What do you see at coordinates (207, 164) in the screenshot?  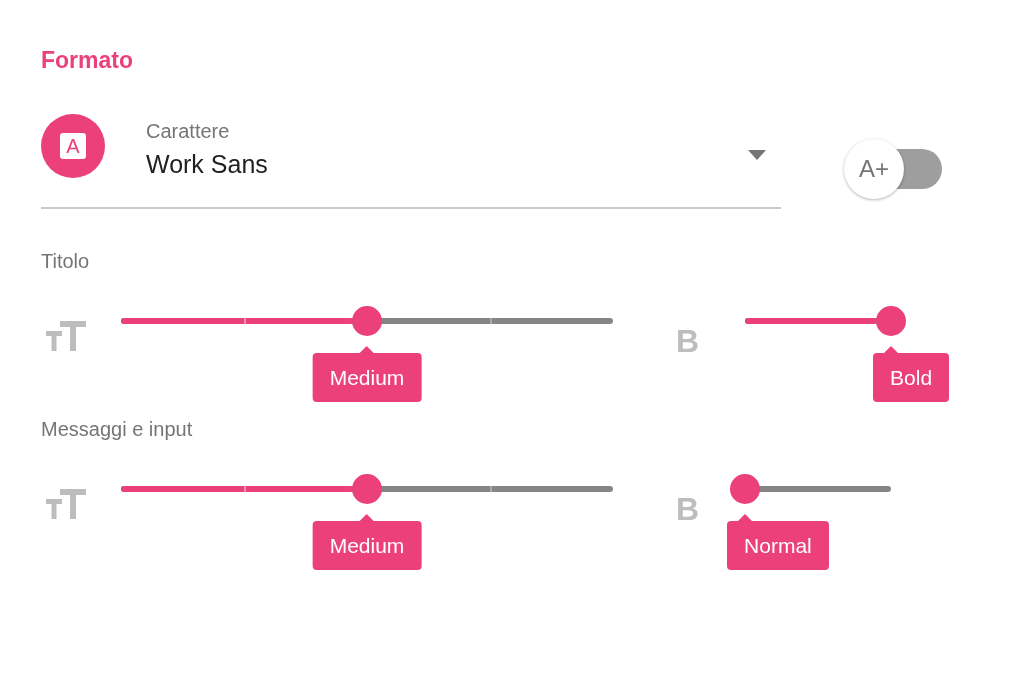 I see `dropdown-value: Work Sans` at bounding box center [207, 164].